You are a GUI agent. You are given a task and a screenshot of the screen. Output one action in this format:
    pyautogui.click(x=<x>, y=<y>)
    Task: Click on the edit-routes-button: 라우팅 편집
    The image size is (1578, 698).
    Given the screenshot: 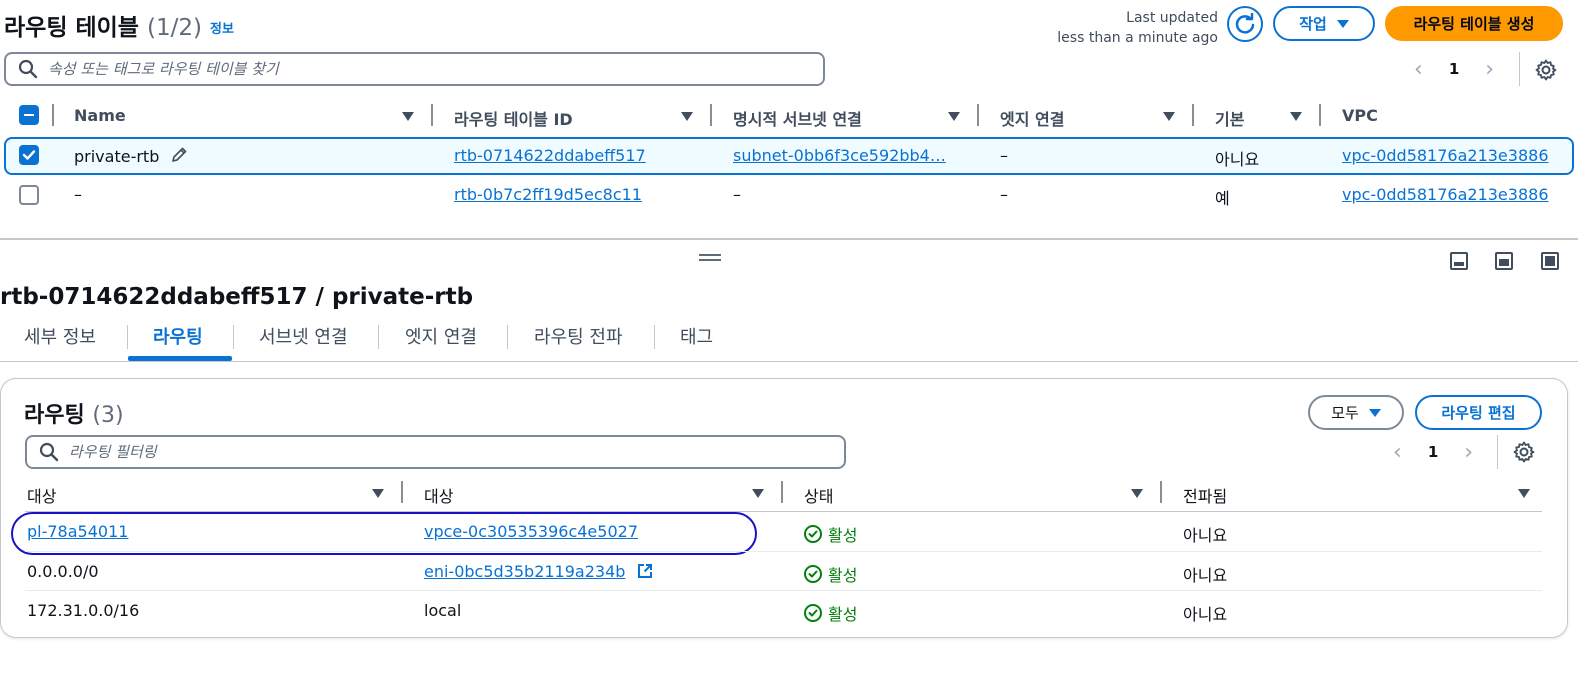 What is the action you would take?
    pyautogui.click(x=1478, y=412)
    